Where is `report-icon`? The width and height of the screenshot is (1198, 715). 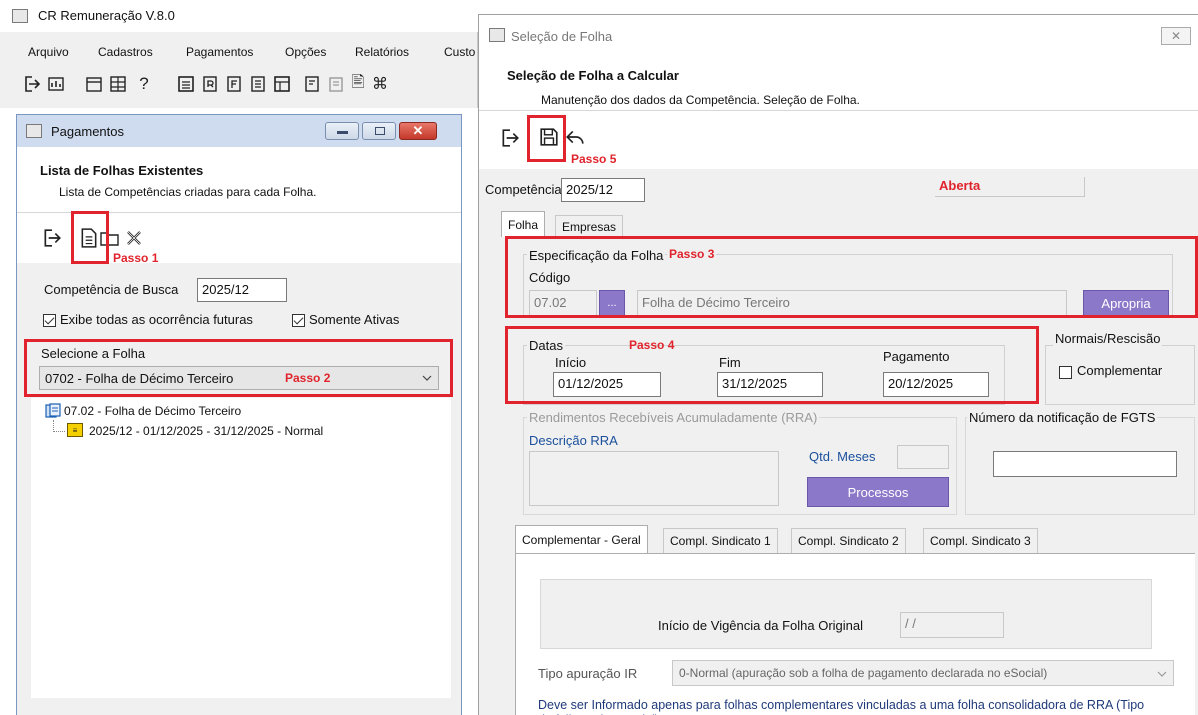 report-icon is located at coordinates (186, 84).